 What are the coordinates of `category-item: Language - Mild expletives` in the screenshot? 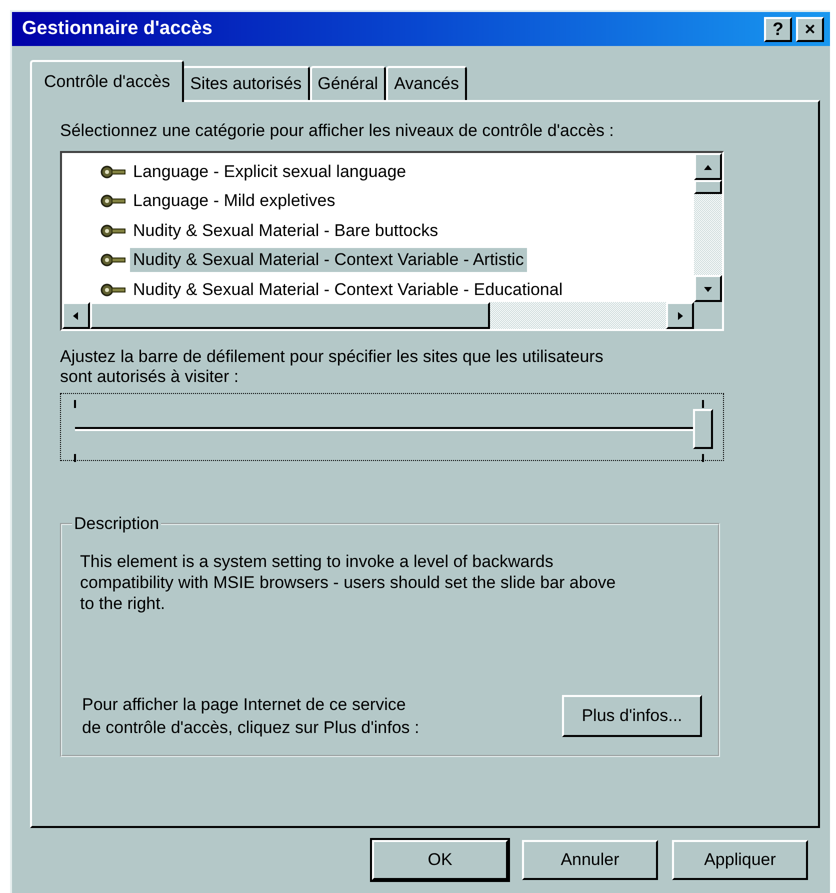 It's located at (234, 201).